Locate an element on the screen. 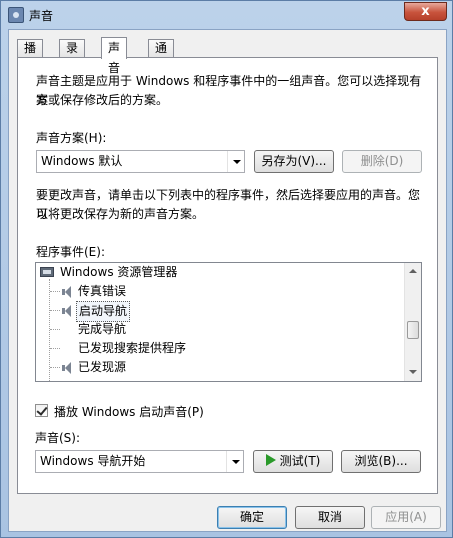 The image size is (453, 538). explorer-folder-icon is located at coordinates (47, 272).